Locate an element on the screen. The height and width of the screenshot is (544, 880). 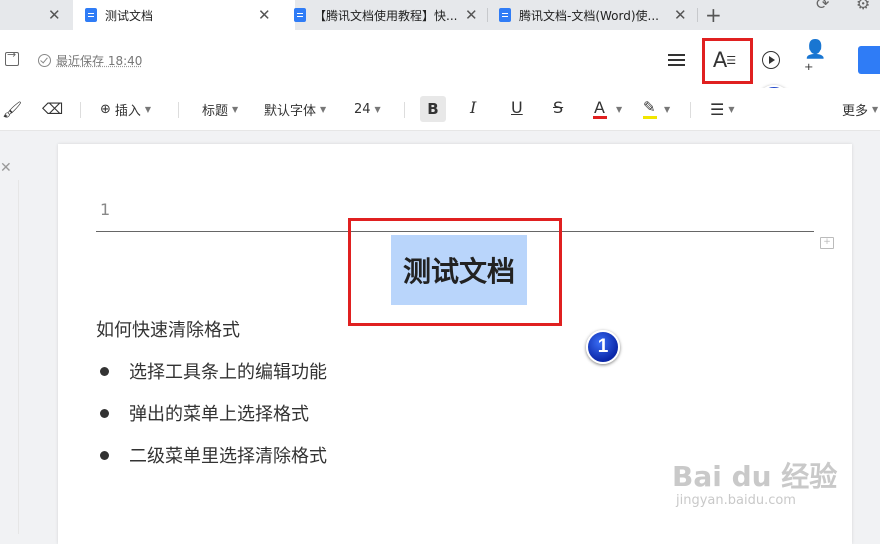
more-dropdown: 更多 ▼ is located at coordinates (860, 109).